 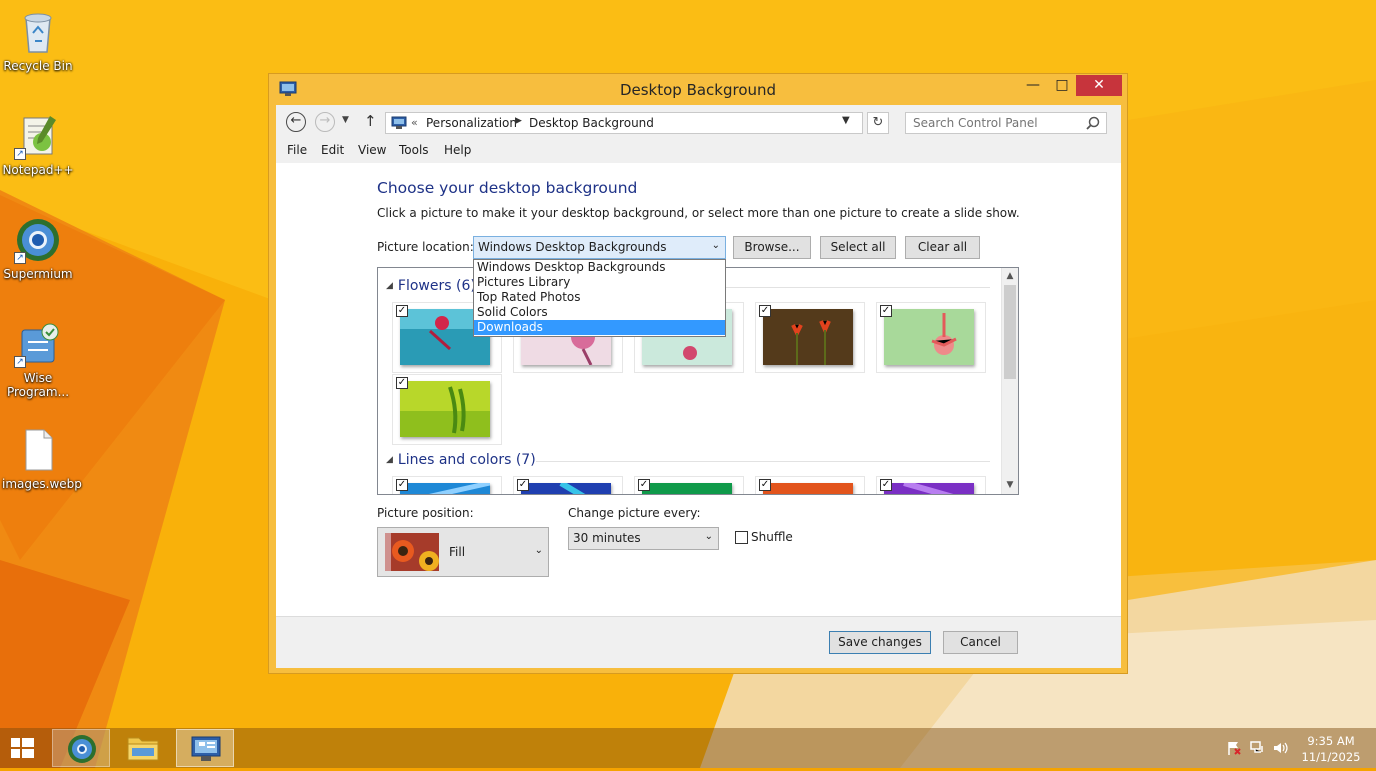 I want to click on desktop-icon-images-webp: images.webp, so click(x=42, y=458).